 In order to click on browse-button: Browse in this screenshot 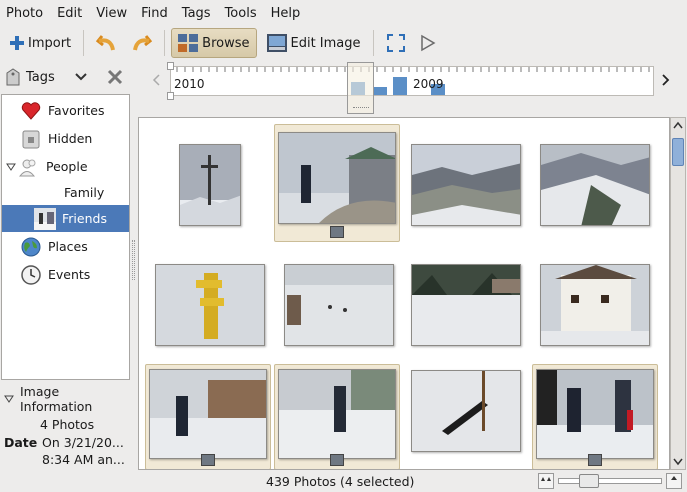, I will do `click(214, 43)`.